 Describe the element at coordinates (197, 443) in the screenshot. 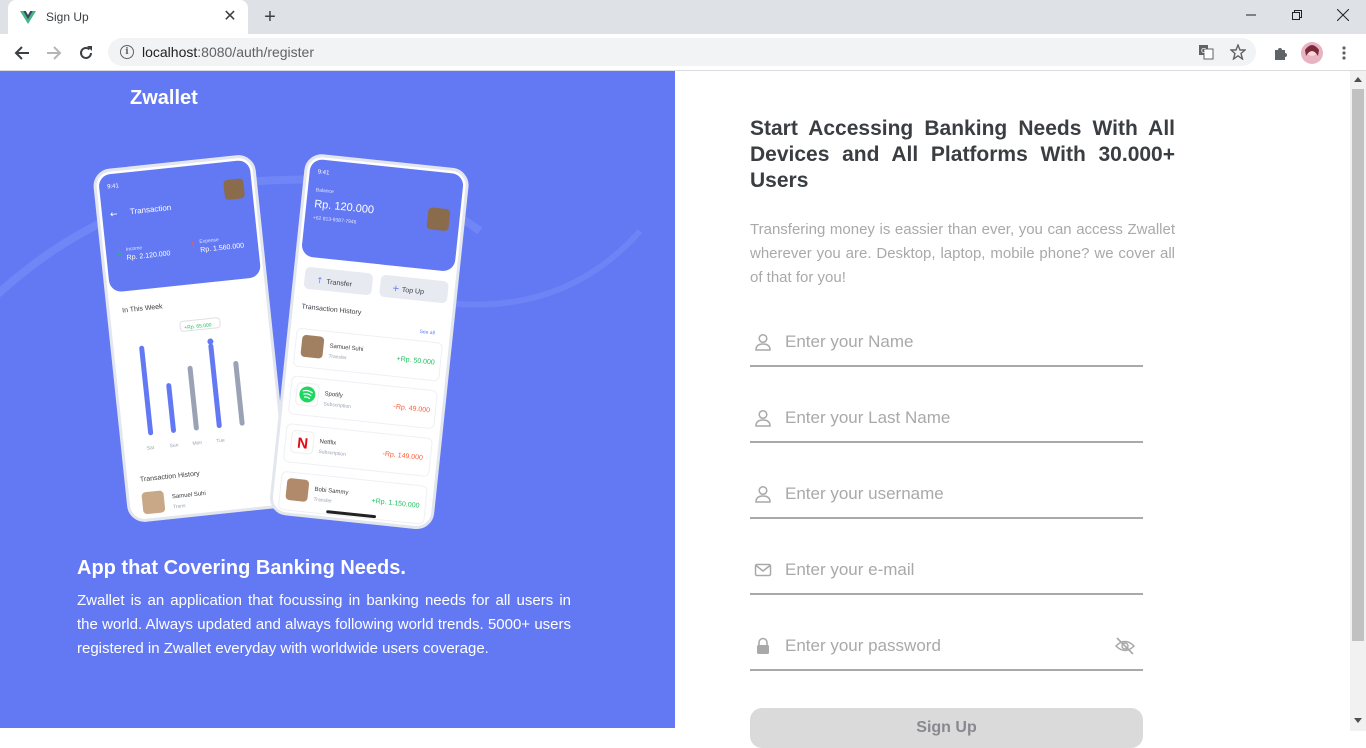

I see `day-label: Mon` at that location.